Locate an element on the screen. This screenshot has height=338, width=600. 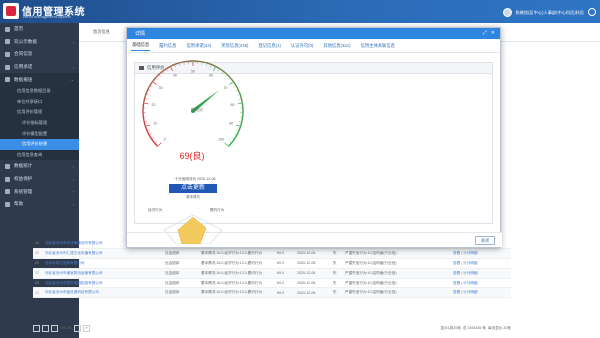
chevron-down-icon: ⌄ is located at coordinates (72, 80).